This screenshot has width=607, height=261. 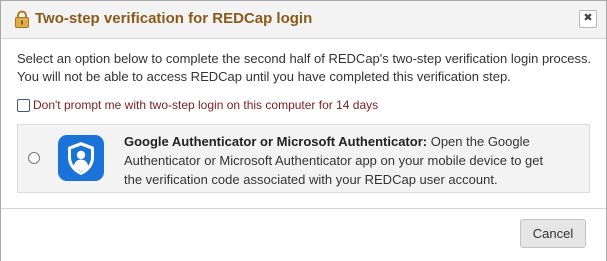 I want to click on dont-prompt-checkbox, so click(x=23, y=105).